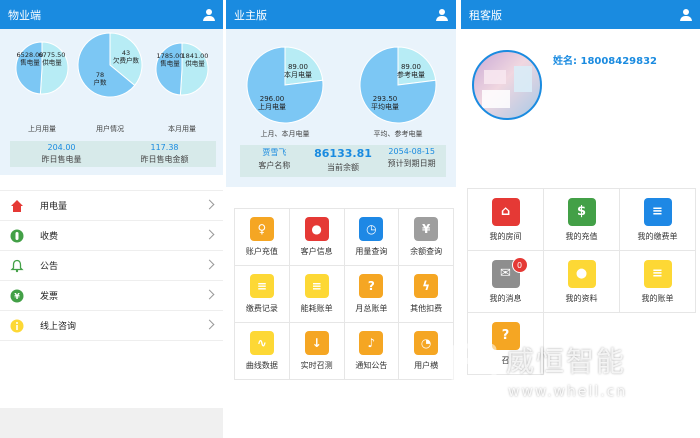 The width and height of the screenshot is (700, 438). What do you see at coordinates (262, 237) in the screenshot?
I see `grid-item-wallet: ♀ 账户充值` at bounding box center [262, 237].